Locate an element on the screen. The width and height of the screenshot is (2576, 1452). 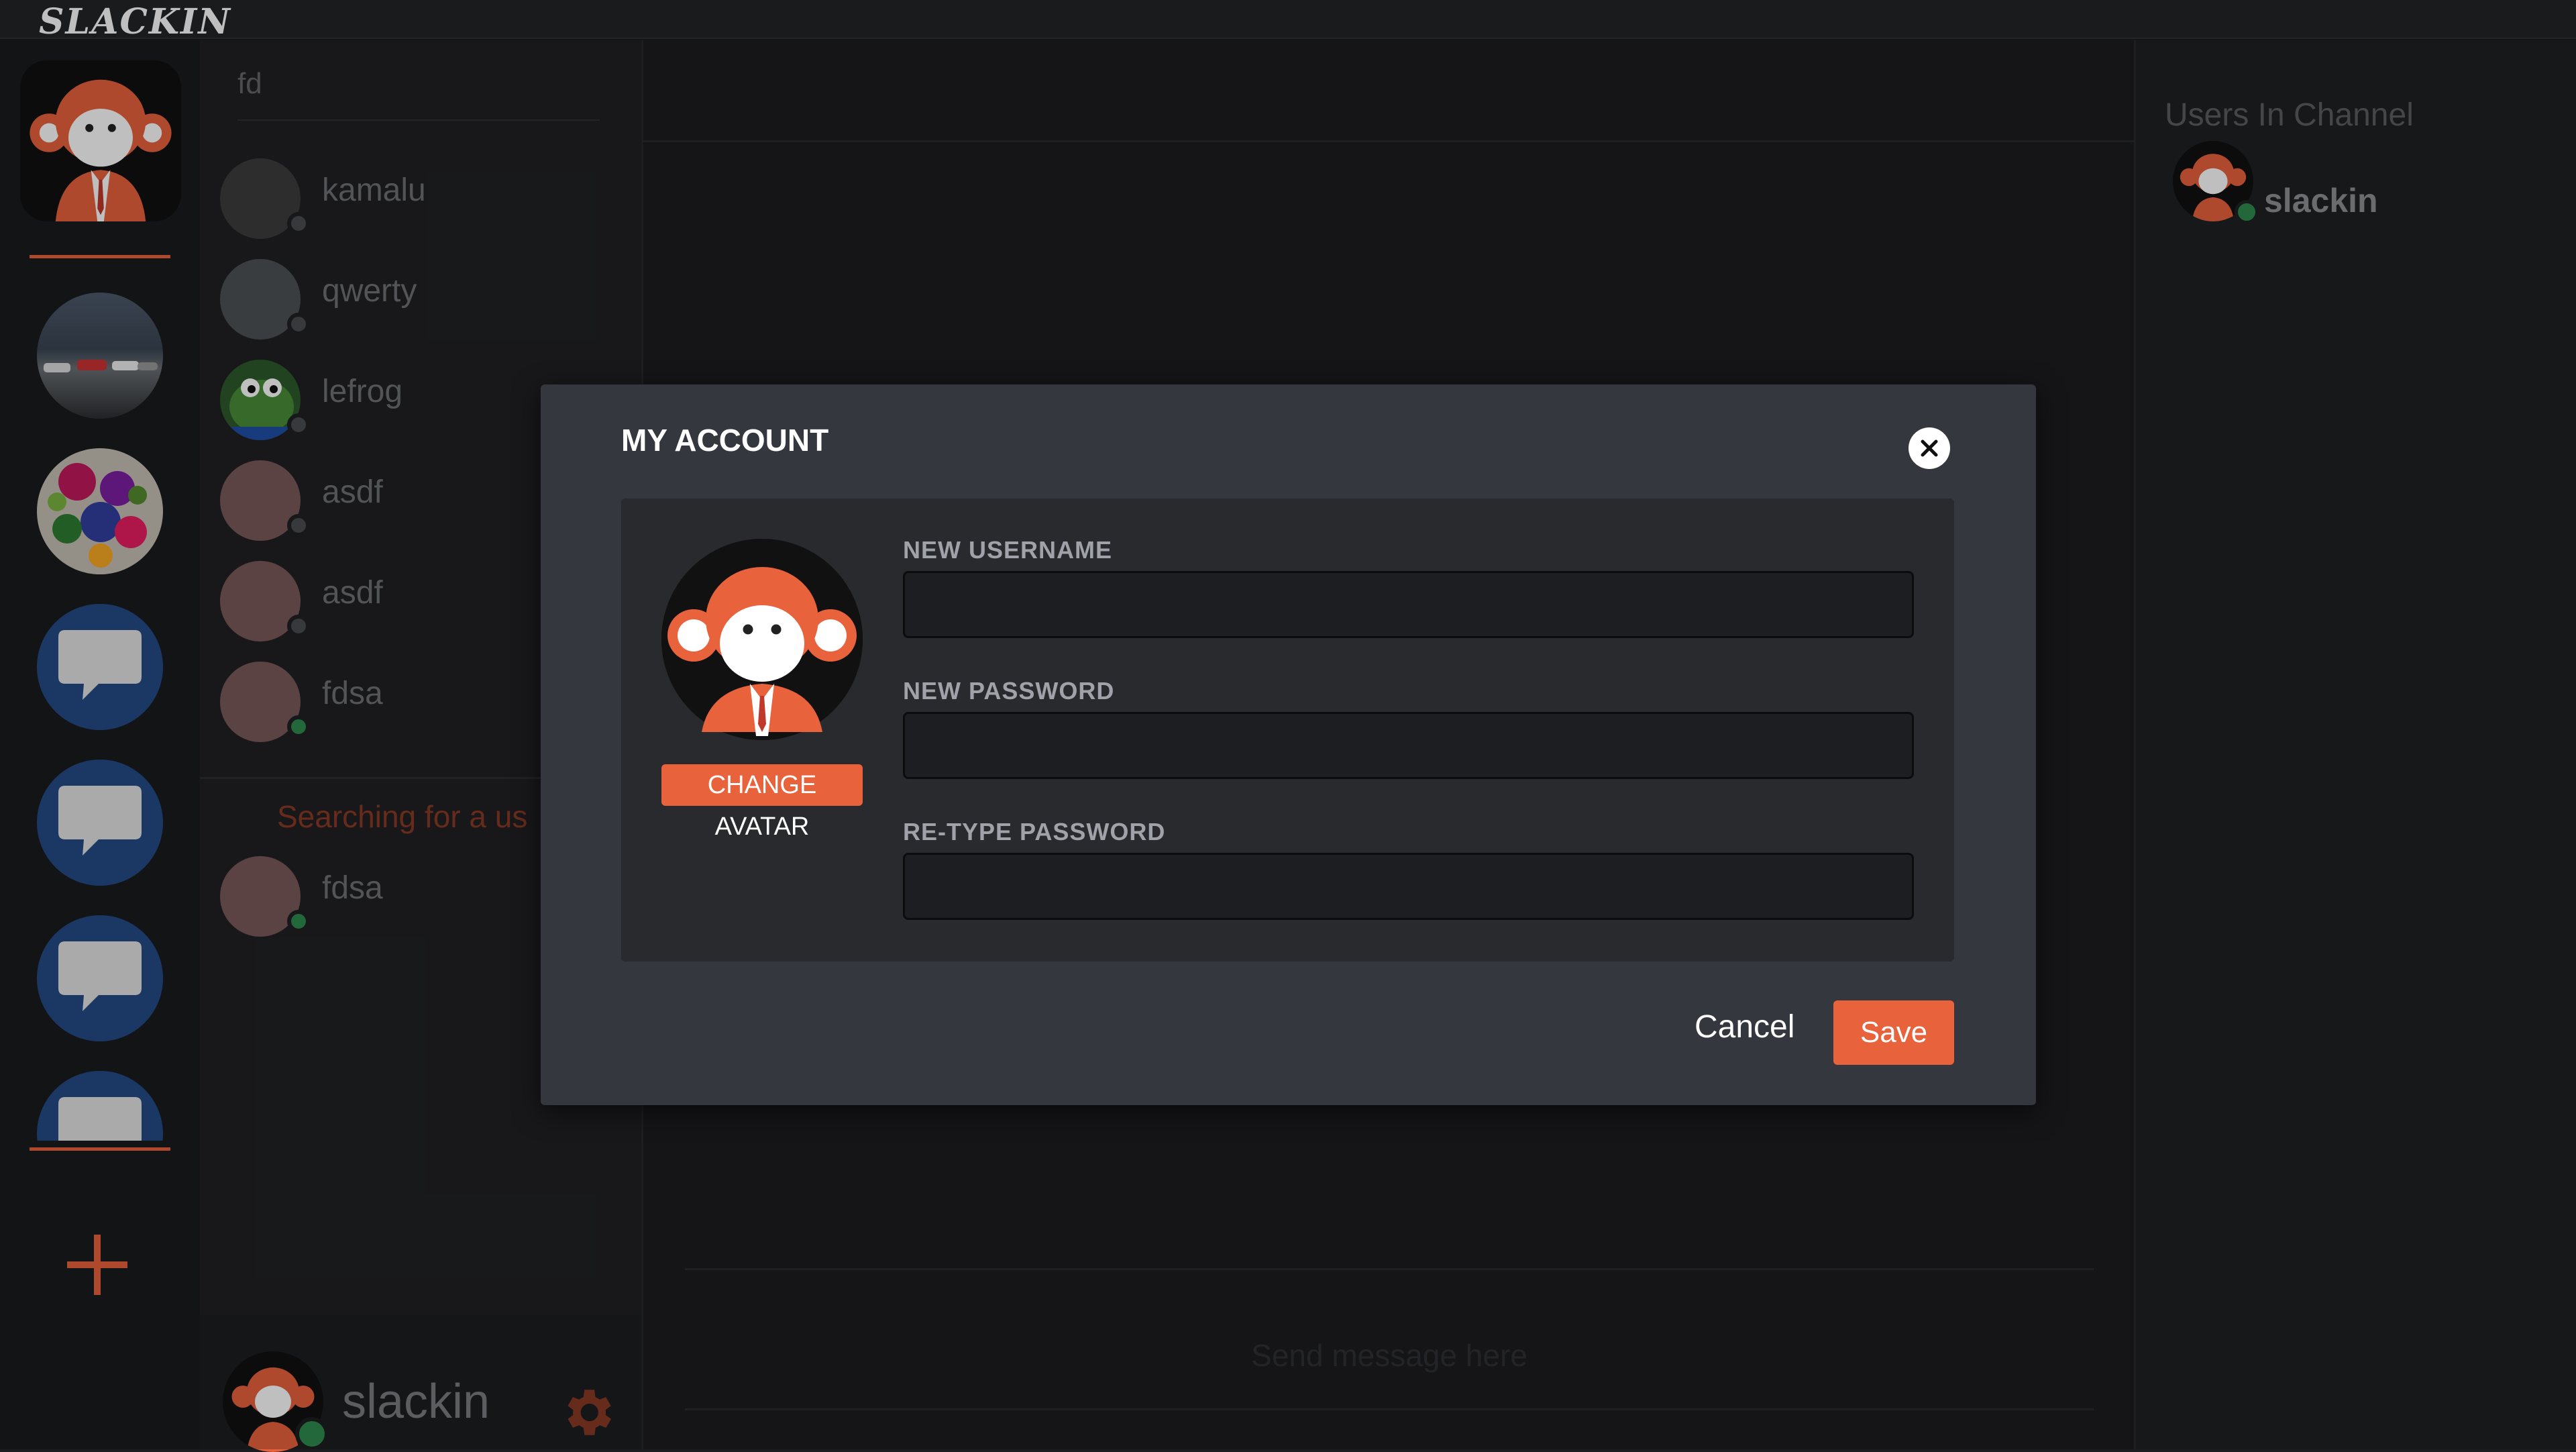
close-button is located at coordinates (1929, 448).